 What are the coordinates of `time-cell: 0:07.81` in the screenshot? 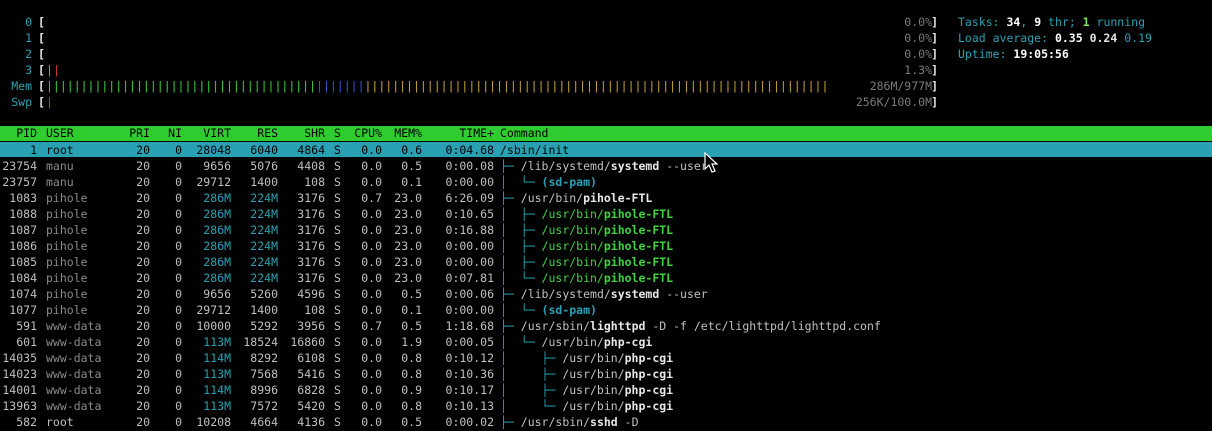 It's located at (469, 278).